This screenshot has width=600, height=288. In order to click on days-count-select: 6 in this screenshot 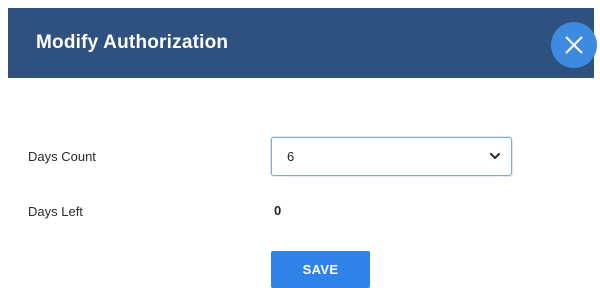, I will do `click(391, 156)`.